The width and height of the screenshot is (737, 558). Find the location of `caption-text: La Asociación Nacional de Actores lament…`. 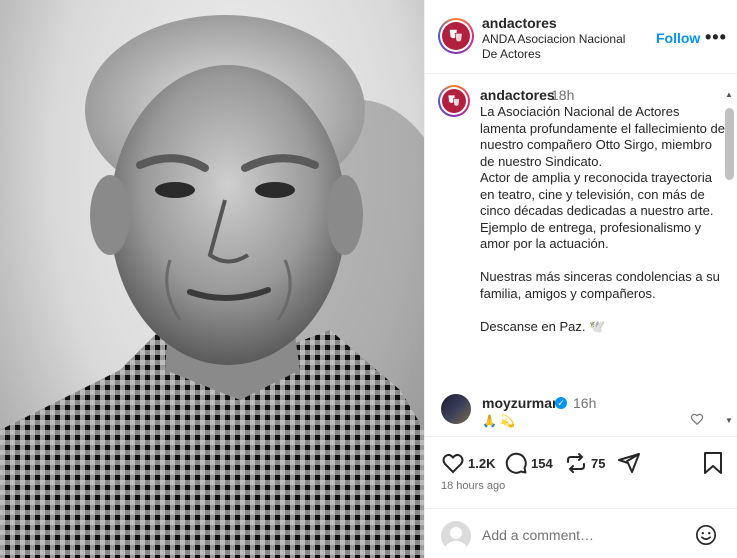

caption-text: La Asociación Nacional de Actores lament… is located at coordinates (602, 219).